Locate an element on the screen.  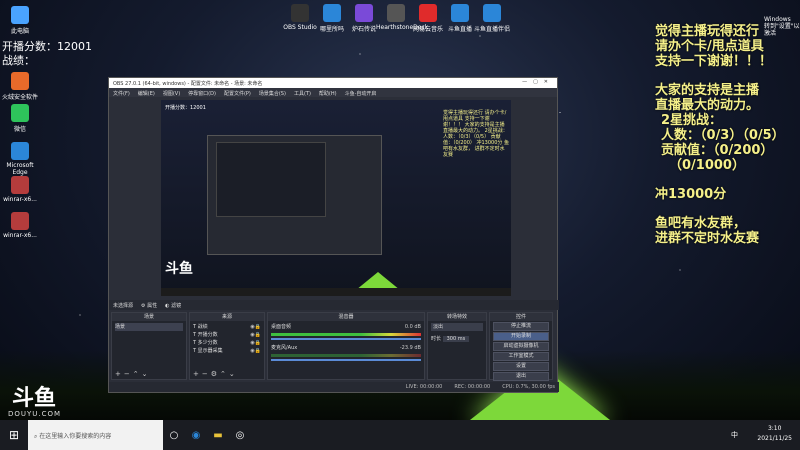
preview-score: 开播分数：12001 is located at coordinates (185, 108).